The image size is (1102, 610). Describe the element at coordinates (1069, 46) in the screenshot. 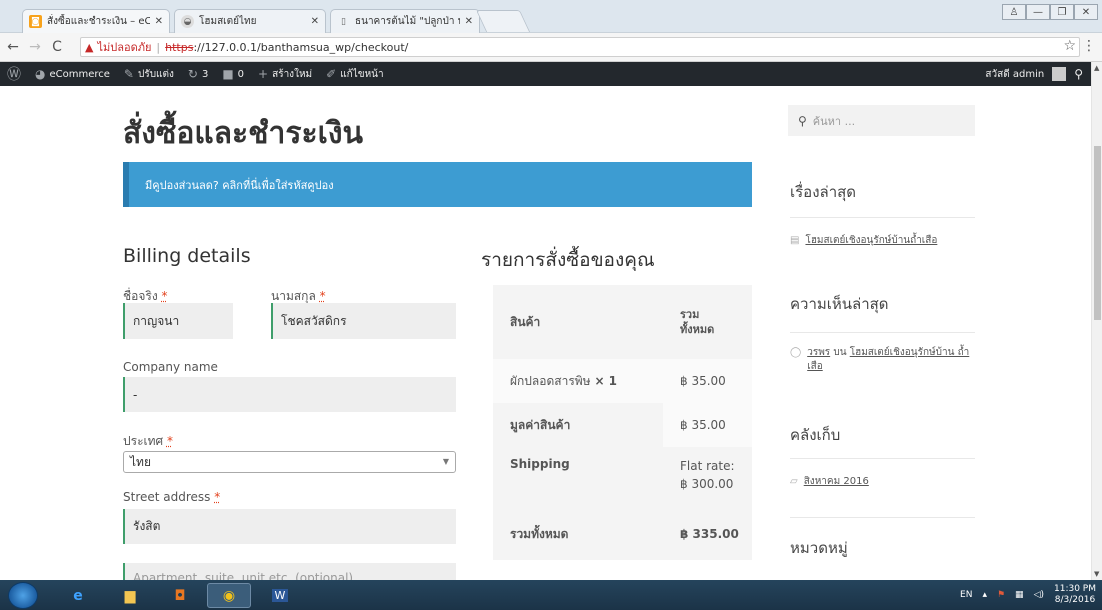

I see `bookmark-star-icon: ☆` at that location.